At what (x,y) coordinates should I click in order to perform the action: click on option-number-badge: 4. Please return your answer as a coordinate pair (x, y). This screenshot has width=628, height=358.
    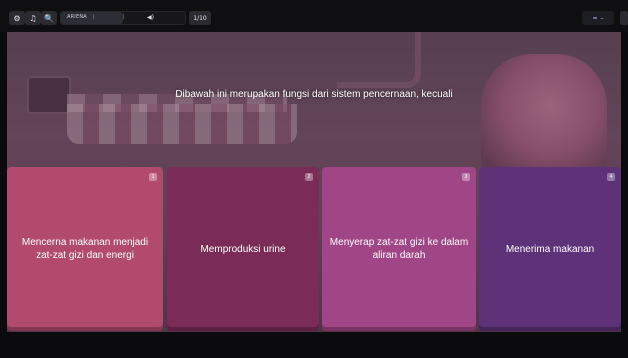
    Looking at the image, I should click on (611, 177).